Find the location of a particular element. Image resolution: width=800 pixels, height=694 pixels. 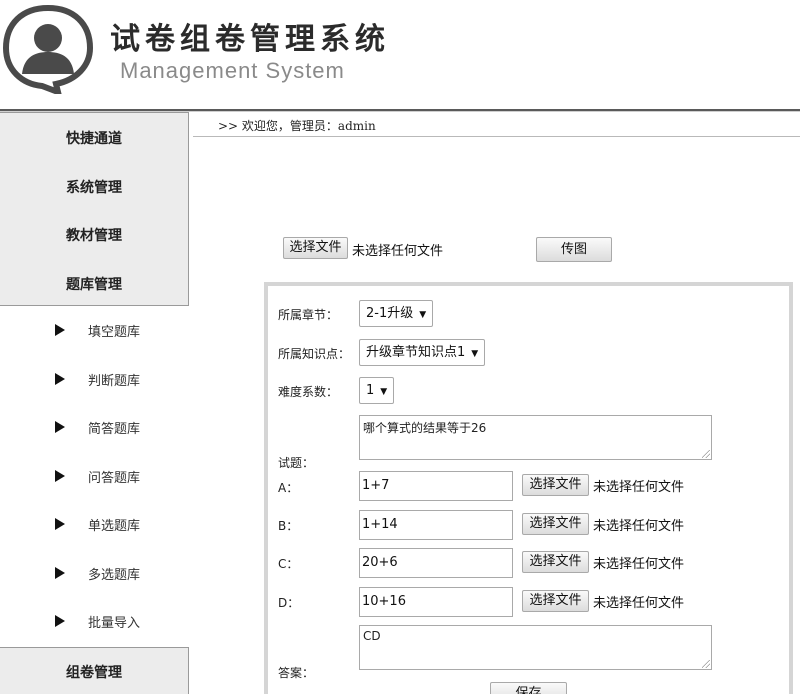

chapter-select: 2-1升级 ▼ is located at coordinates (396, 313).